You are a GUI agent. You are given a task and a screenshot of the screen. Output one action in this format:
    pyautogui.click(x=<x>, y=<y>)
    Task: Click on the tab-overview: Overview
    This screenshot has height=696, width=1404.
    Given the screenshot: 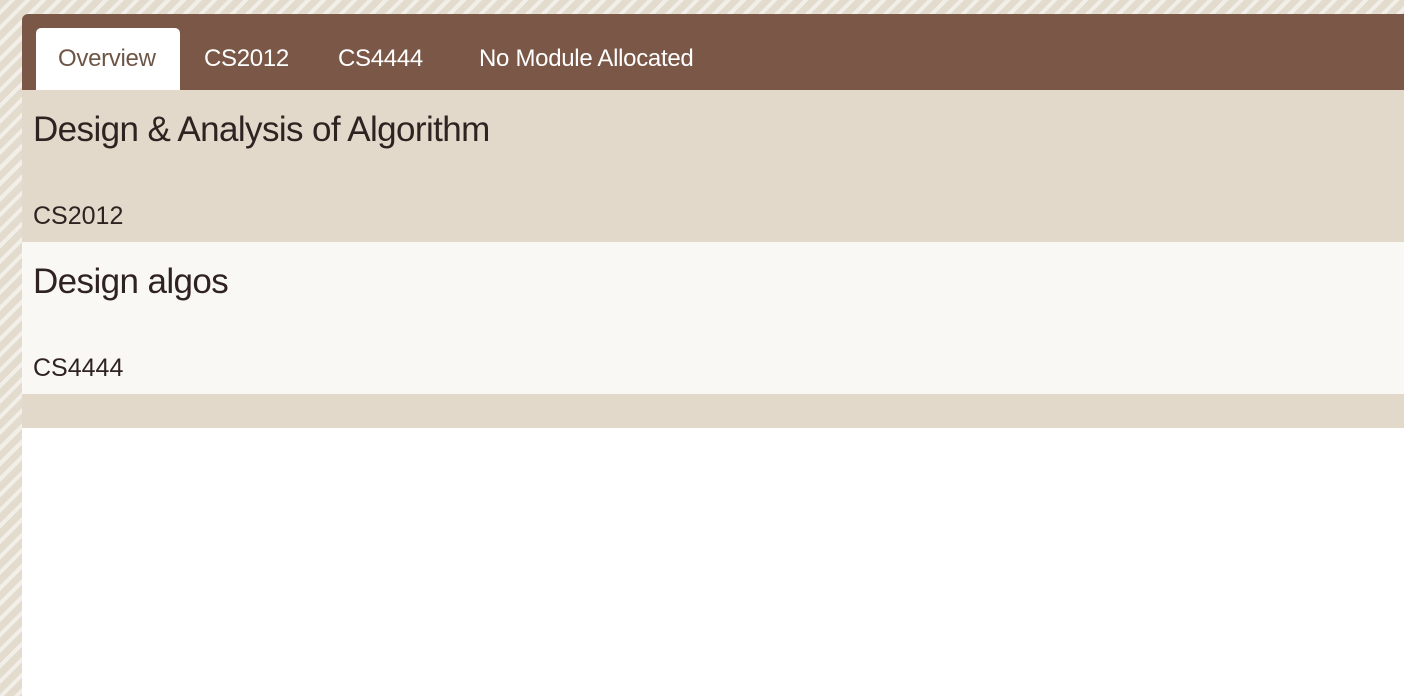 What is the action you would take?
    pyautogui.click(x=108, y=59)
    